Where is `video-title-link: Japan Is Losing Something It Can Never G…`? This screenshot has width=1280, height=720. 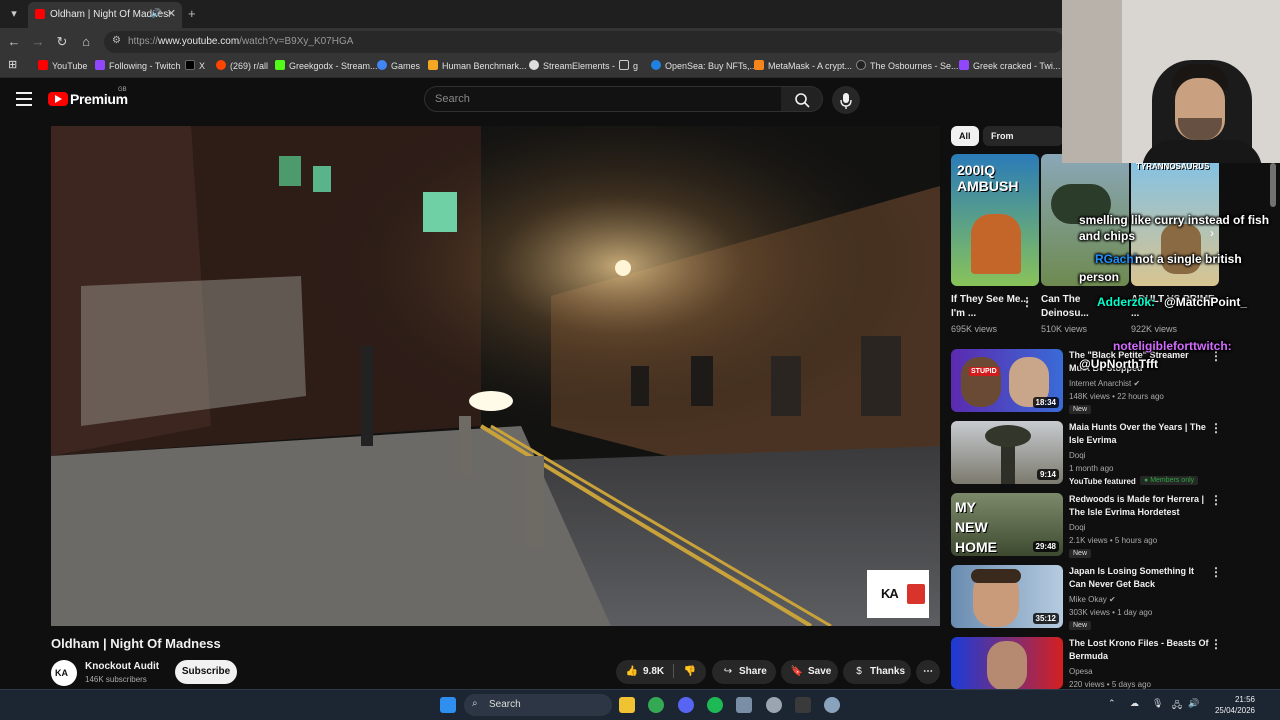 video-title-link: Japan Is Losing Something It Can Never G… is located at coordinates (1139, 578).